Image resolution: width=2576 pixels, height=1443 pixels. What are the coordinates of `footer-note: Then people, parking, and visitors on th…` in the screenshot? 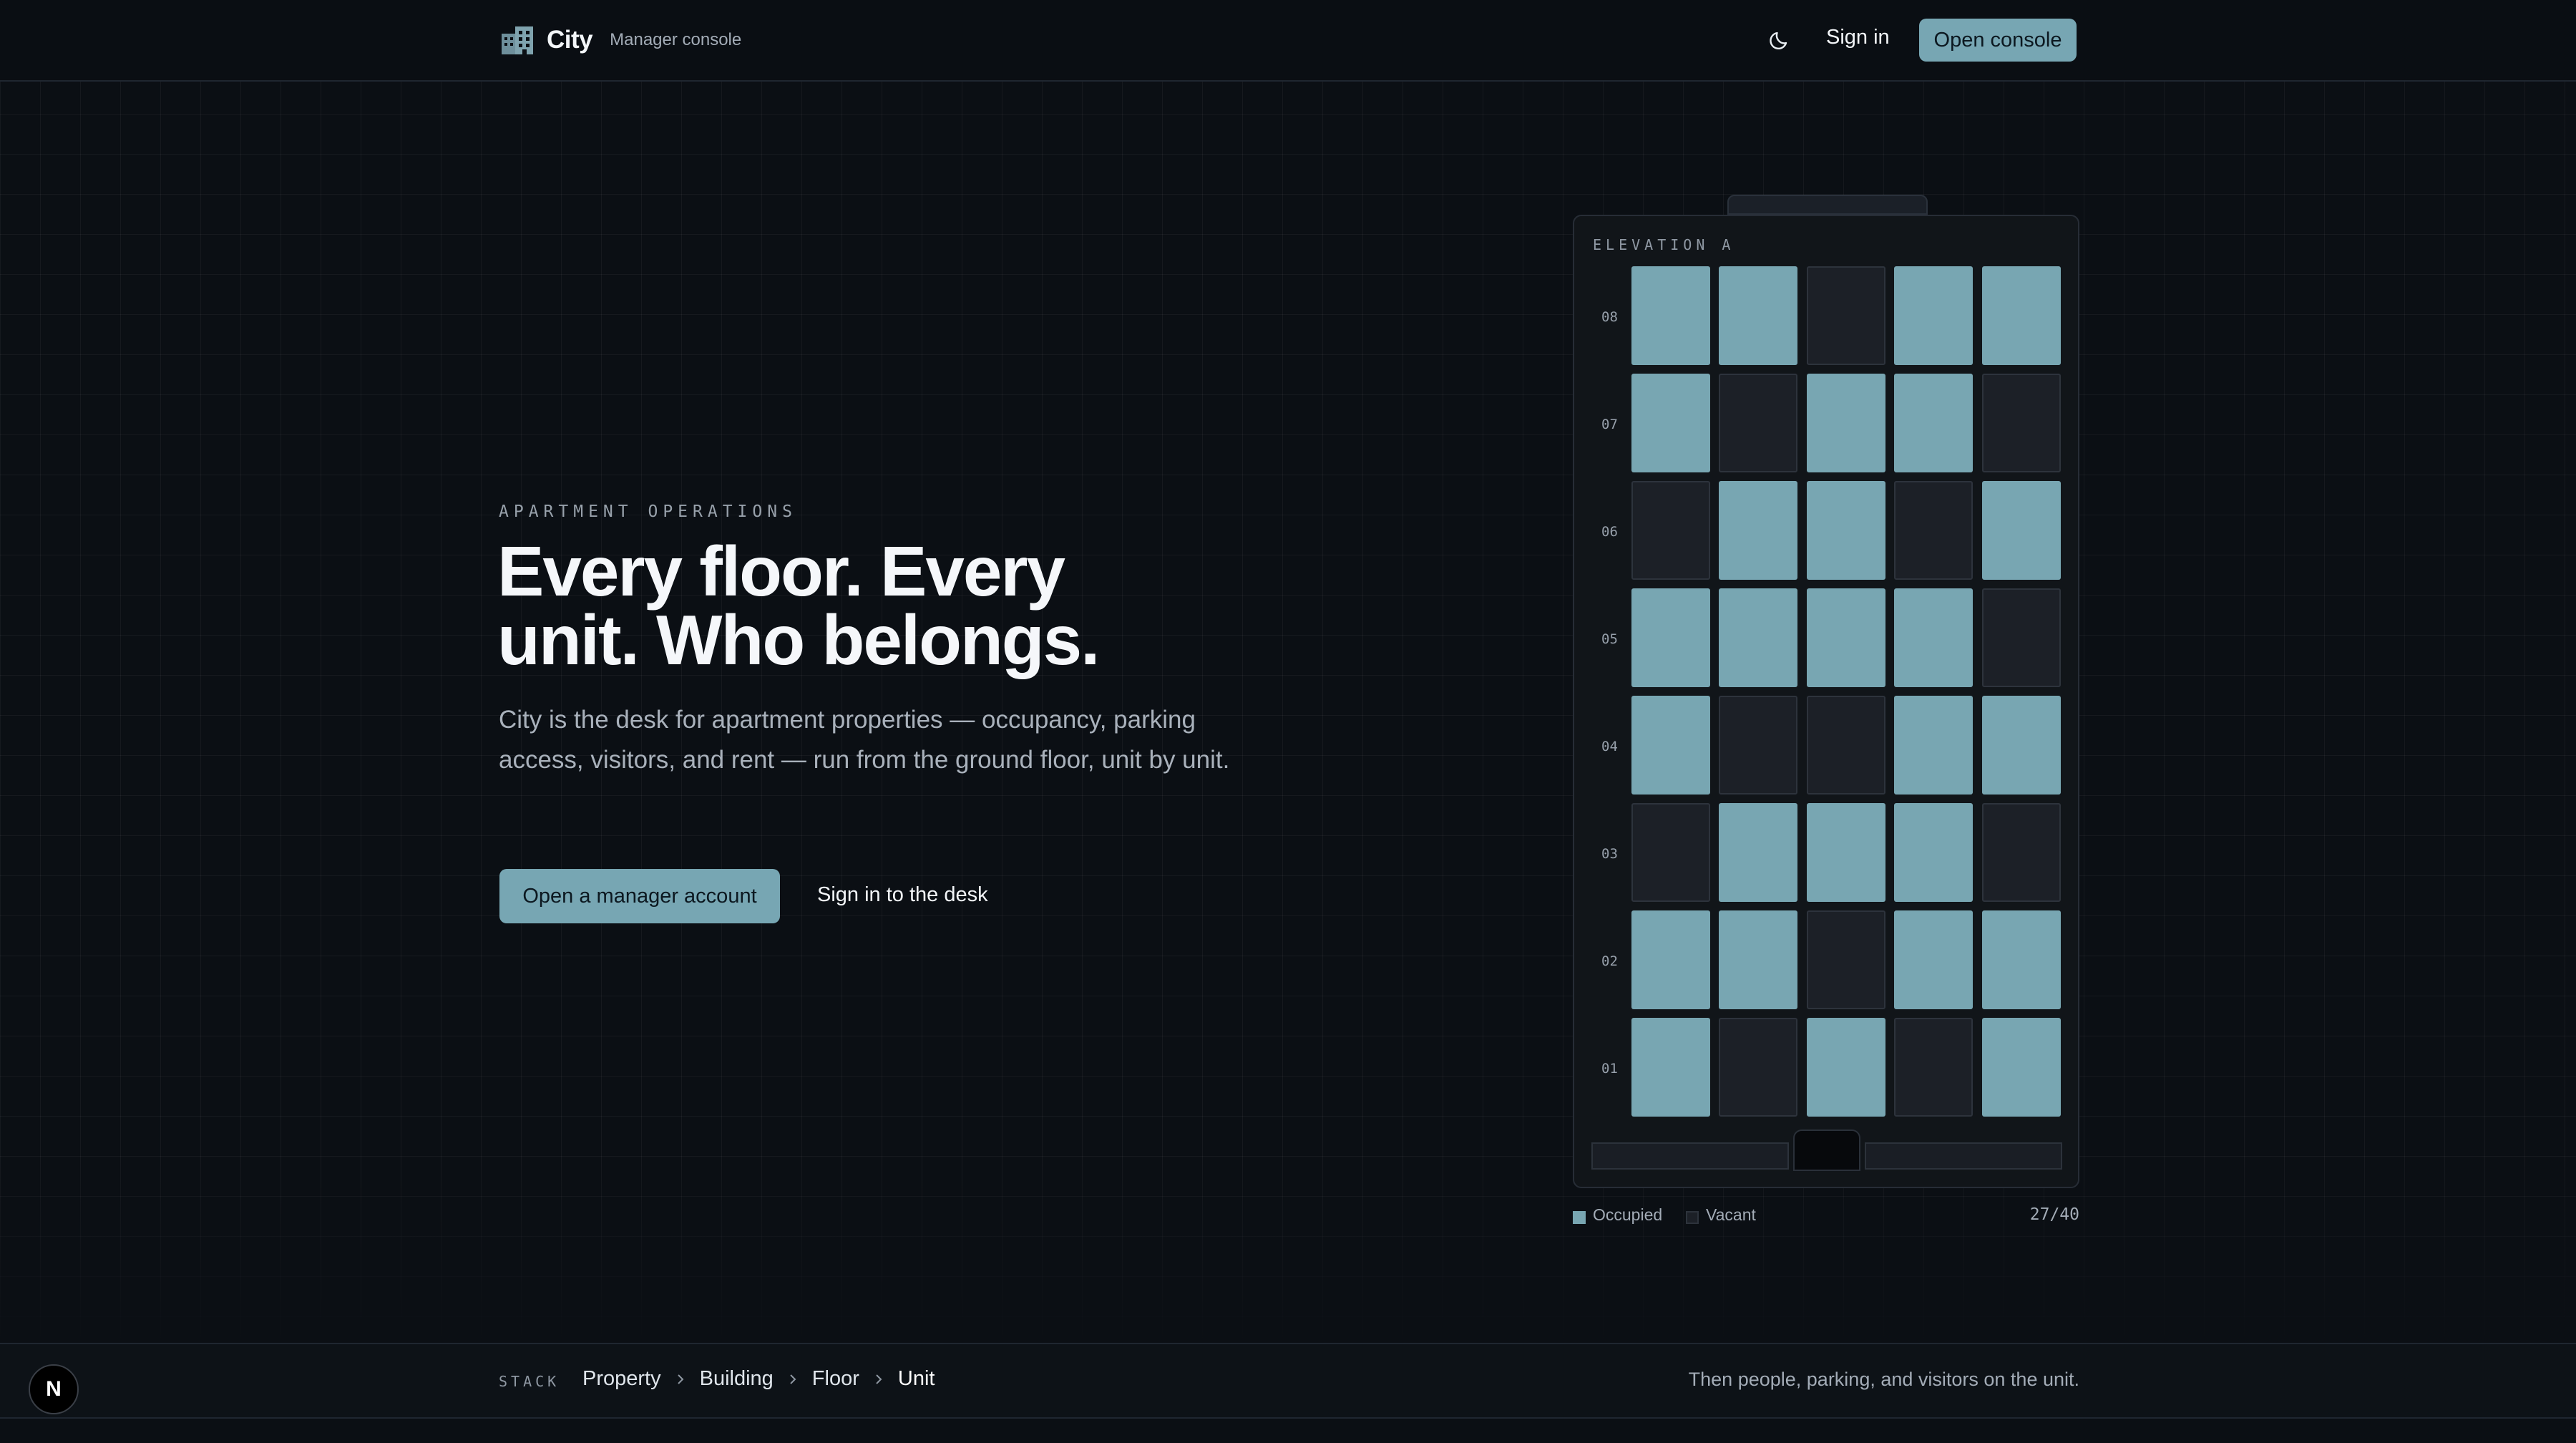 It's located at (1883, 1380).